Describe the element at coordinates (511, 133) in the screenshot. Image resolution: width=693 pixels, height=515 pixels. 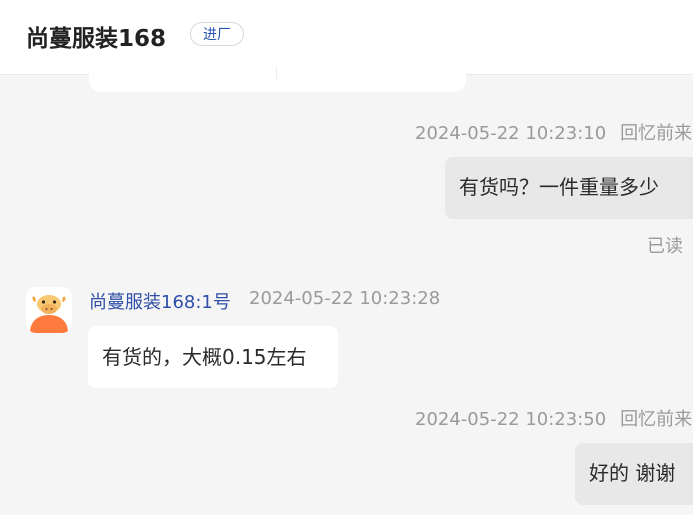
I see `message-timestamp: 2024-05-22 10:23:10` at that location.